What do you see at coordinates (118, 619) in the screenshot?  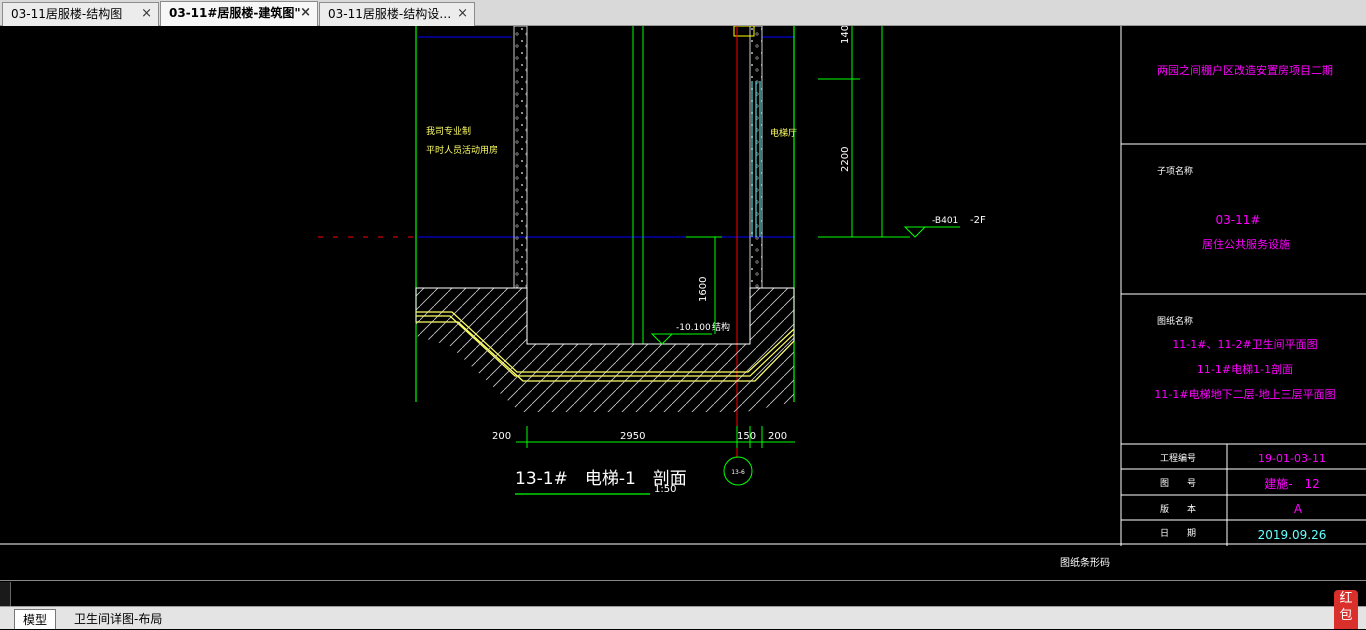 I see `tab-bathroom-layout: 卫生间详图-布局` at bounding box center [118, 619].